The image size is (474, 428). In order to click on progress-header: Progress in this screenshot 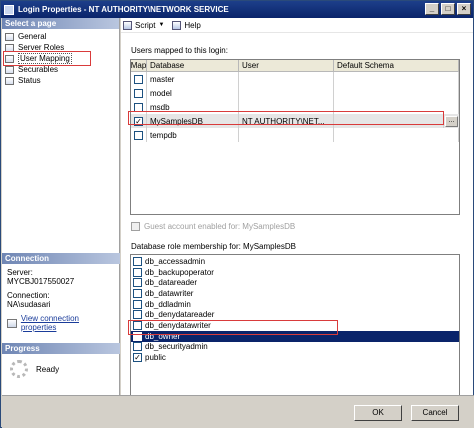, I will do `click(61, 348)`.